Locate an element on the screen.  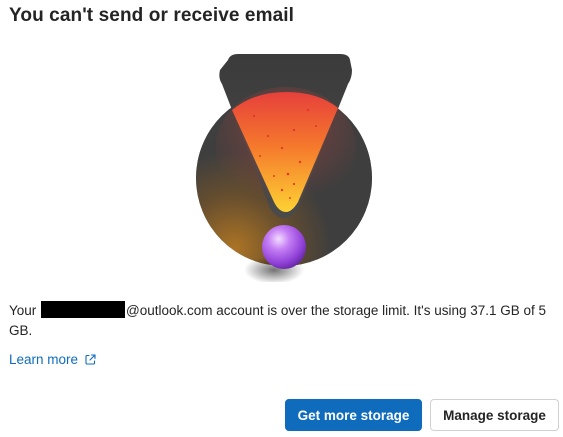
dialog-title: You can't send or receive email is located at coordinates (151, 15).